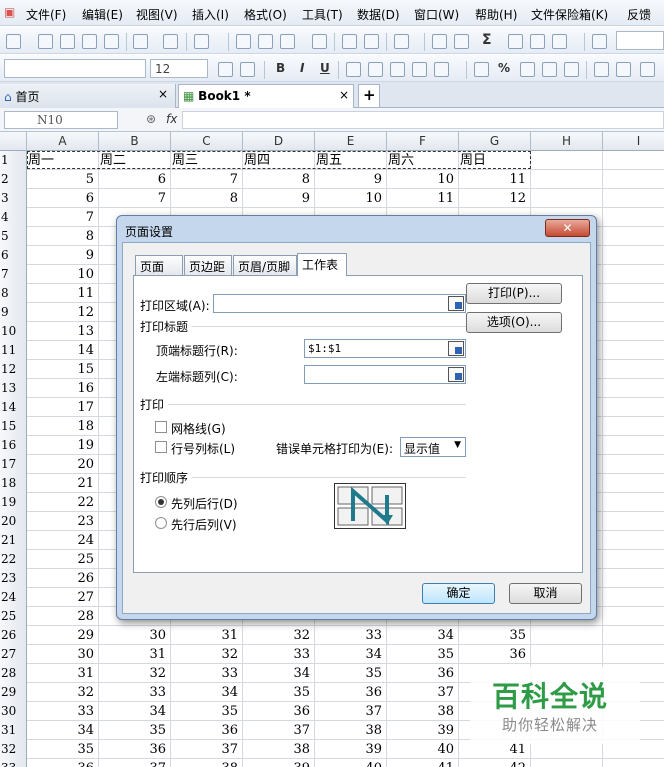  Describe the element at coordinates (63, 464) in the screenshot. I see `grid-cell: 20` at that location.